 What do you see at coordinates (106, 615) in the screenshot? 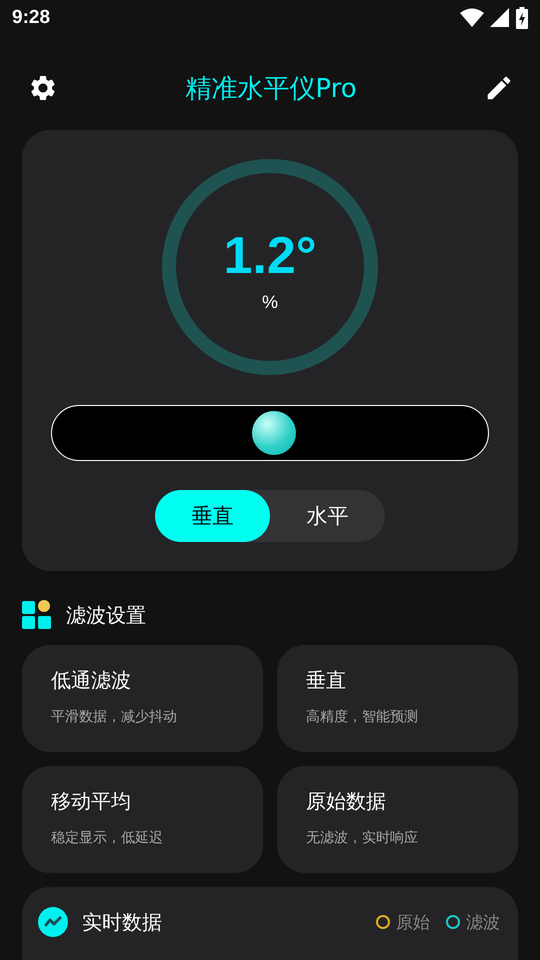
I see `section-title: 滤波设置` at bounding box center [106, 615].